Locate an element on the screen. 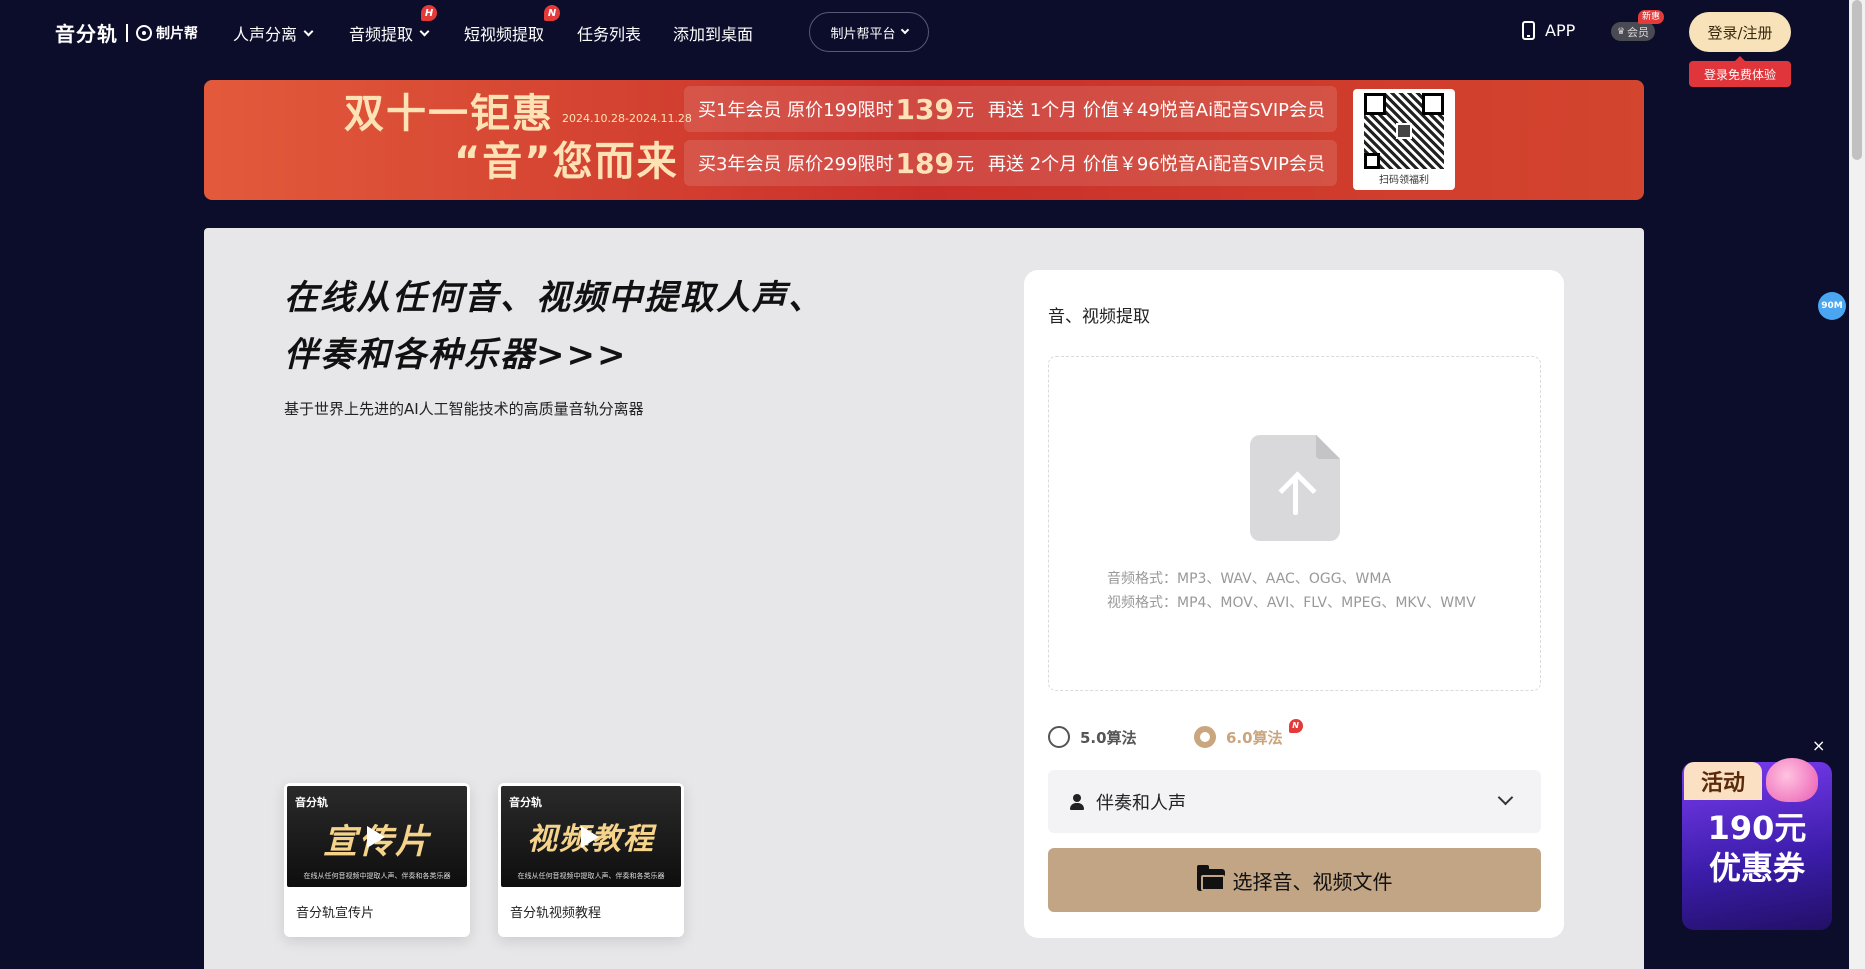 This screenshot has height=969, width=1865. crown-icon: ♛ is located at coordinates (1621, 31).